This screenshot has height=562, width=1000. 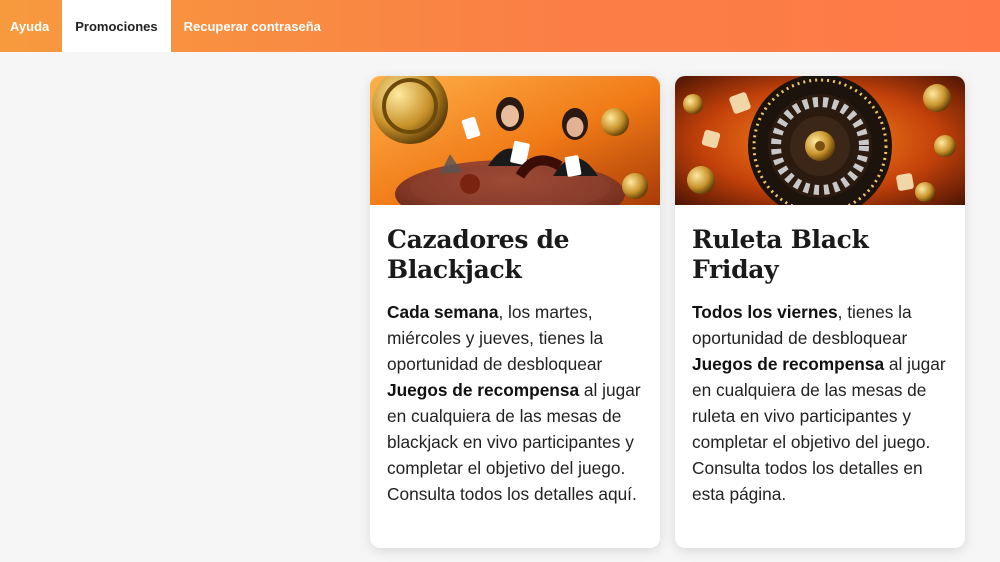 I want to click on promo-banner-image-ruleta, so click(x=820, y=140).